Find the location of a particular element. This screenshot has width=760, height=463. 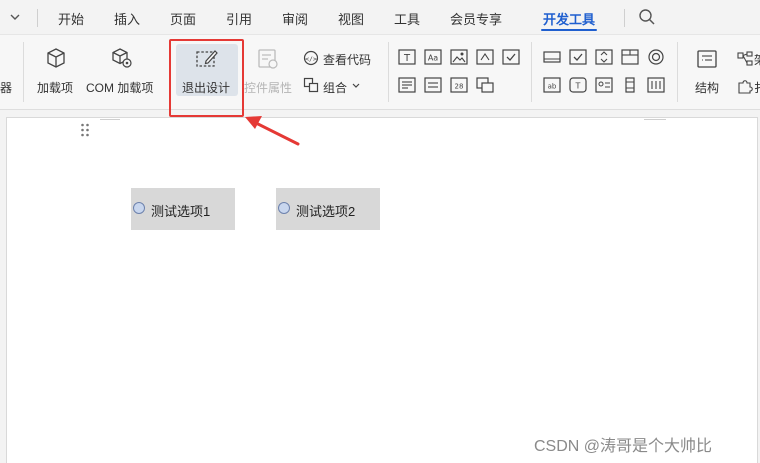

view-code-icon: </> is located at coordinates (311, 58).